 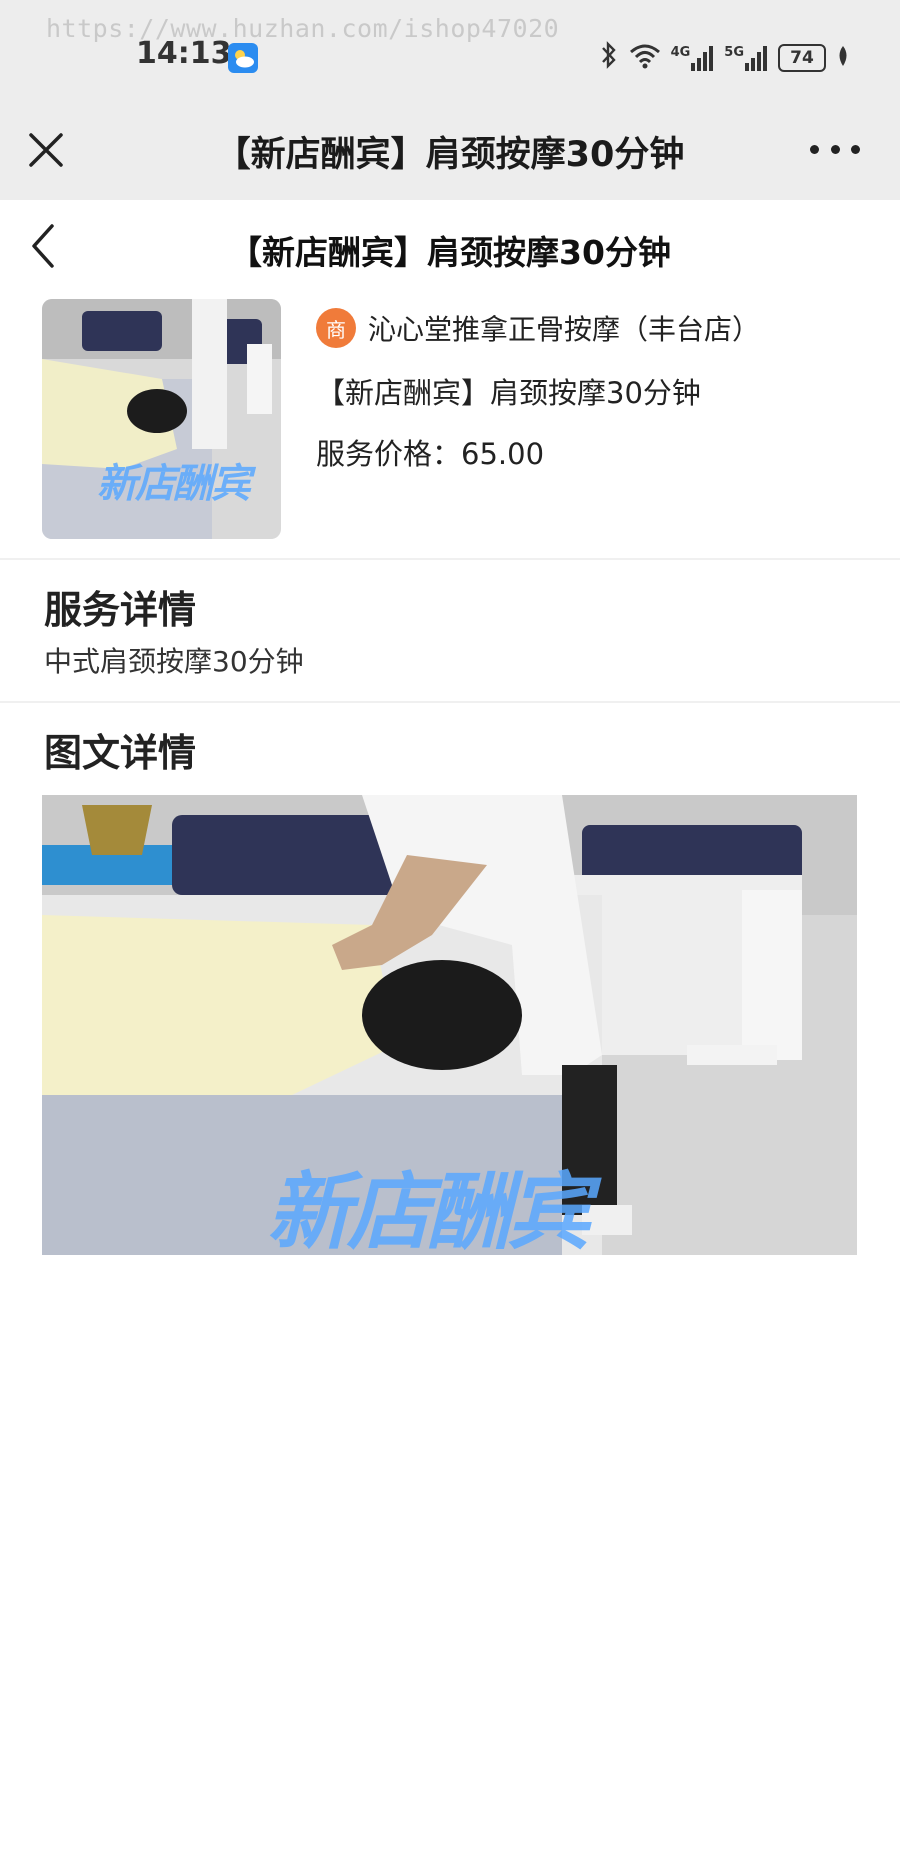 I want to click on service-details-heading: 服务详情, so click(x=120, y=610).